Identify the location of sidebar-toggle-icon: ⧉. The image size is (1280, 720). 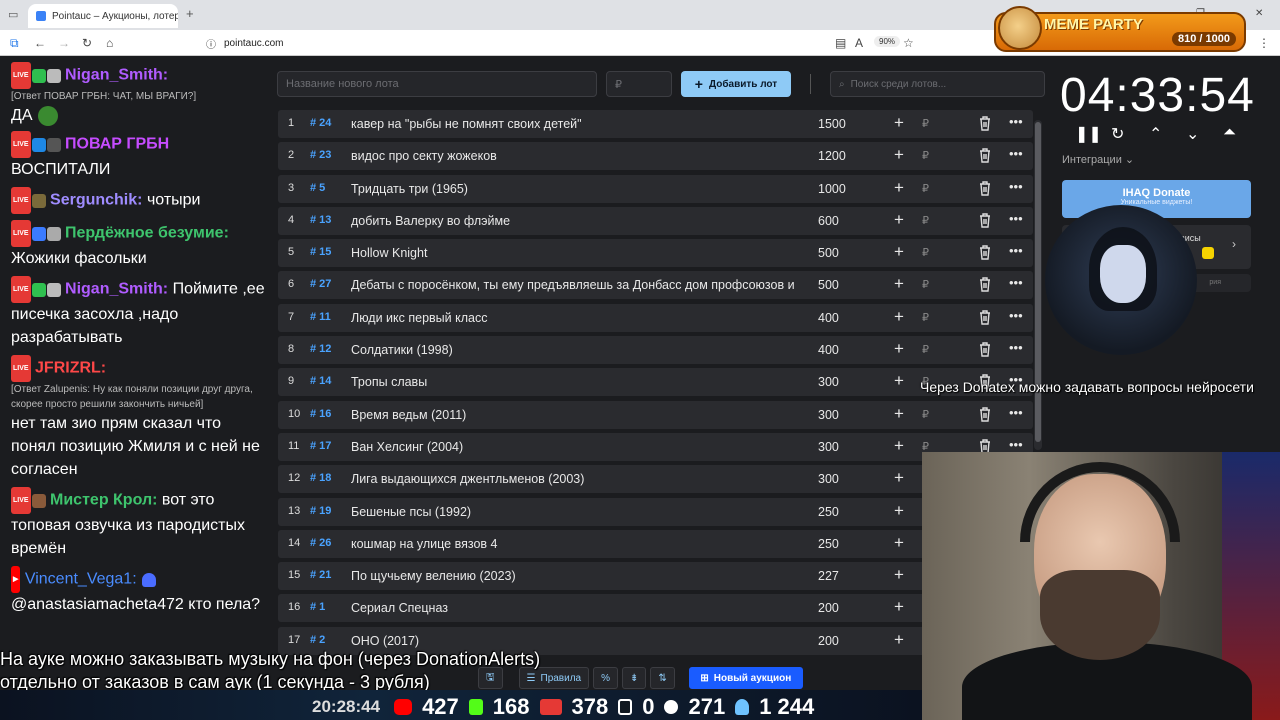
(14, 43).